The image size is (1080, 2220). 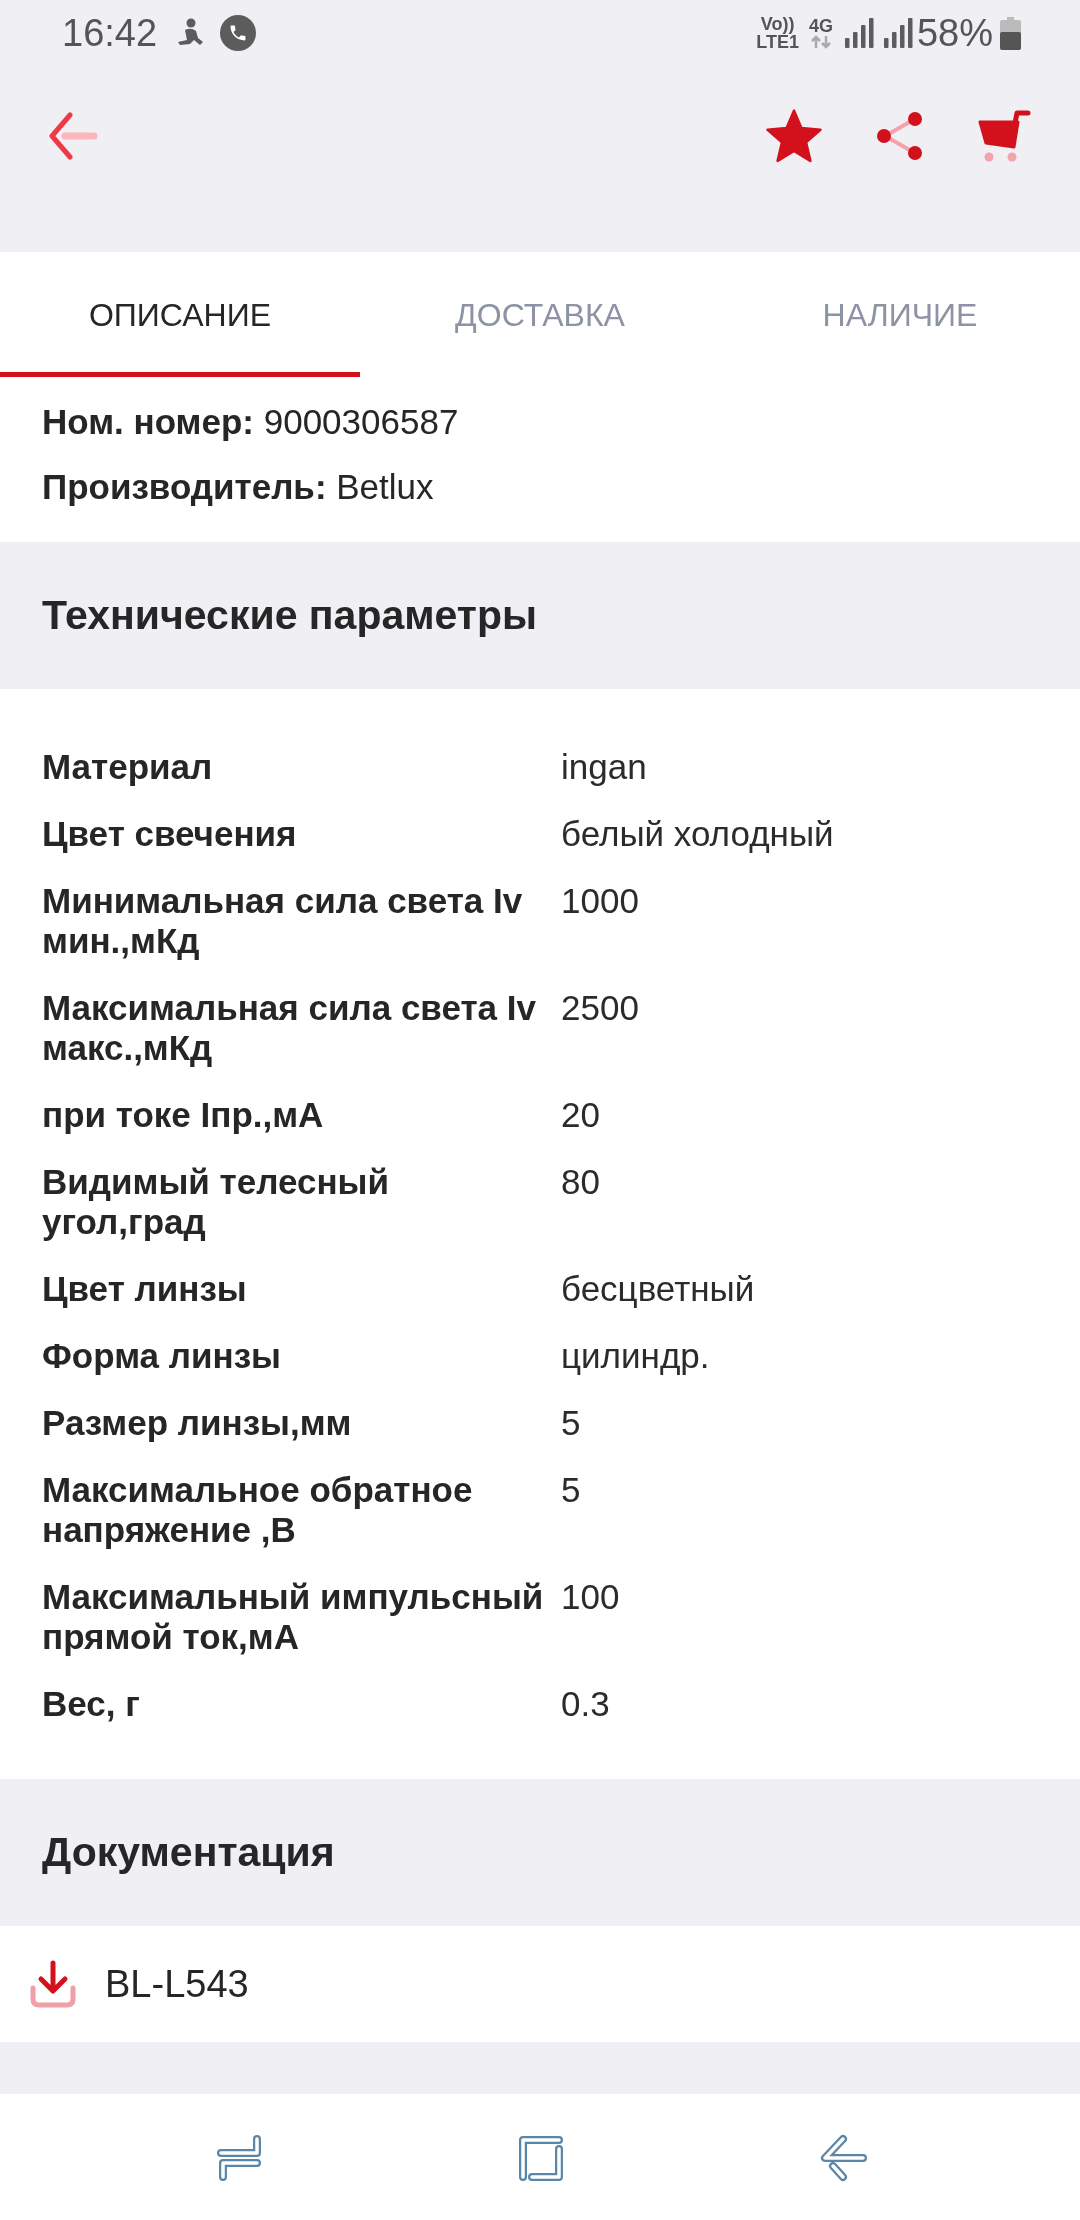 What do you see at coordinates (289, 1028) in the screenshot?
I see `parameter-name: Максимальная сила света Iv макс.,мКд` at bounding box center [289, 1028].